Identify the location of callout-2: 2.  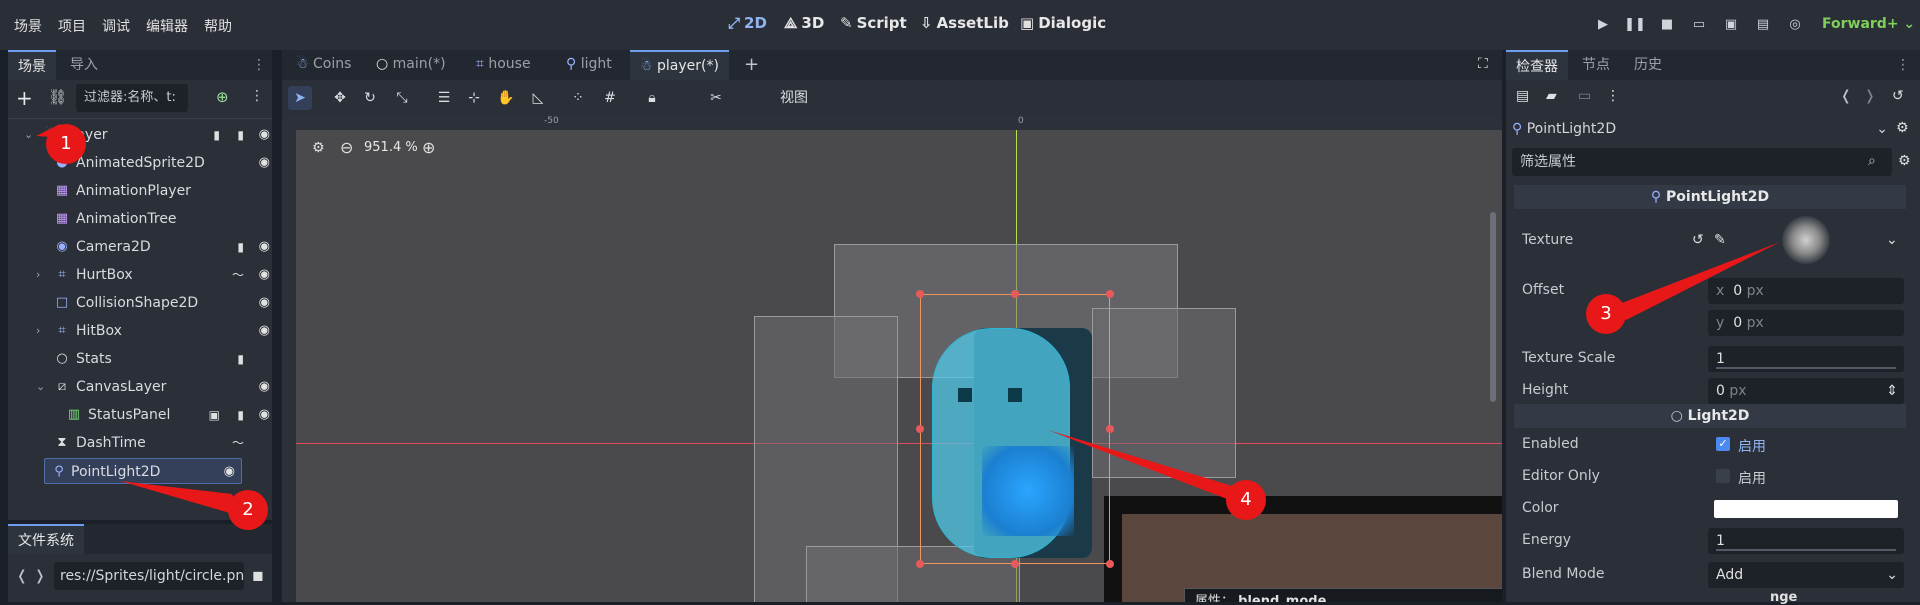
(248, 510).